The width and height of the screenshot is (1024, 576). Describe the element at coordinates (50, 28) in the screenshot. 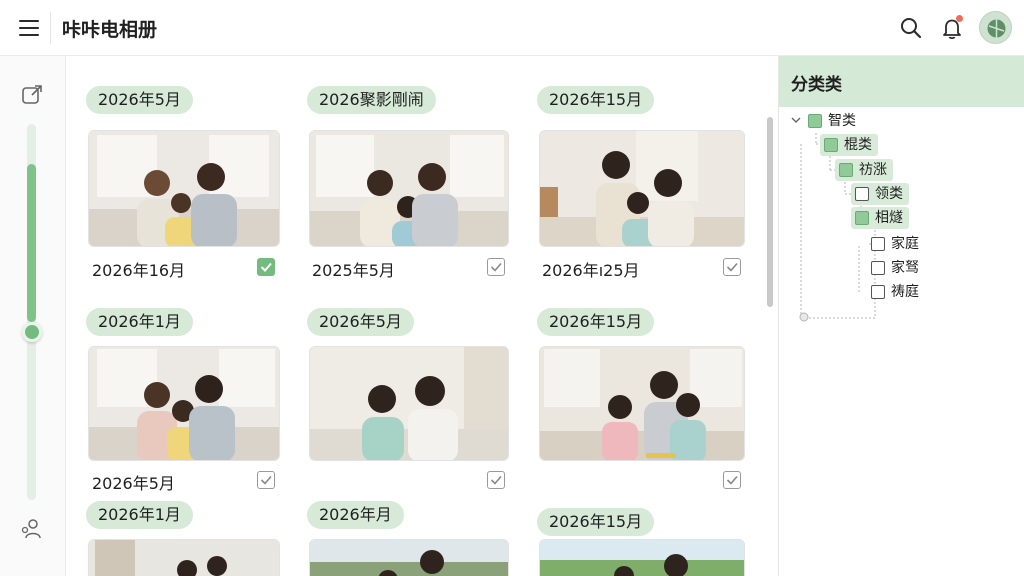

I see `divider` at that location.